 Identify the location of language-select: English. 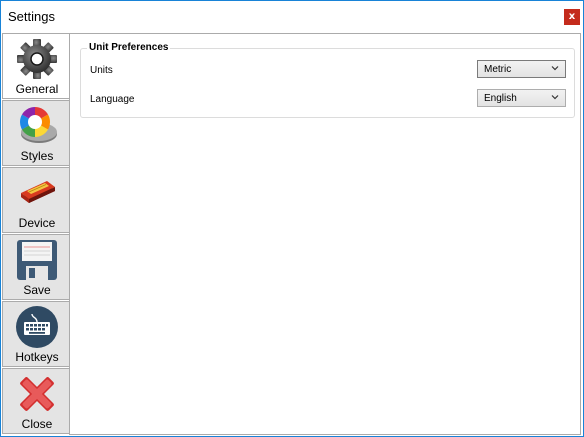
(521, 98).